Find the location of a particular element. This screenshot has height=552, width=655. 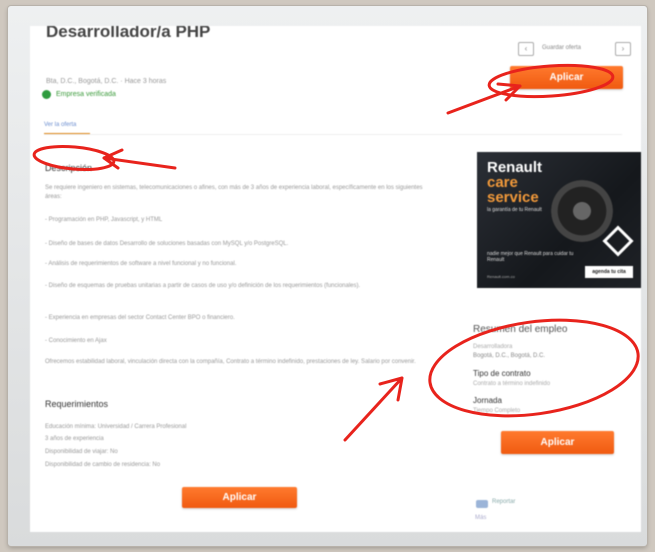

check-icon is located at coordinates (46, 94).